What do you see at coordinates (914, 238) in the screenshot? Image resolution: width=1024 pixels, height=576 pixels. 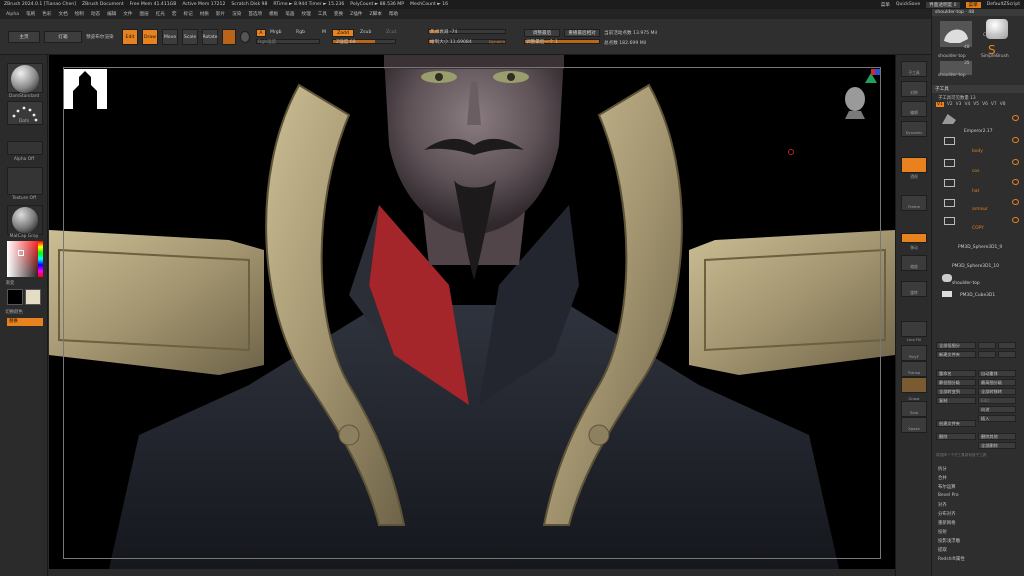 I see `move-view-button` at bounding box center [914, 238].